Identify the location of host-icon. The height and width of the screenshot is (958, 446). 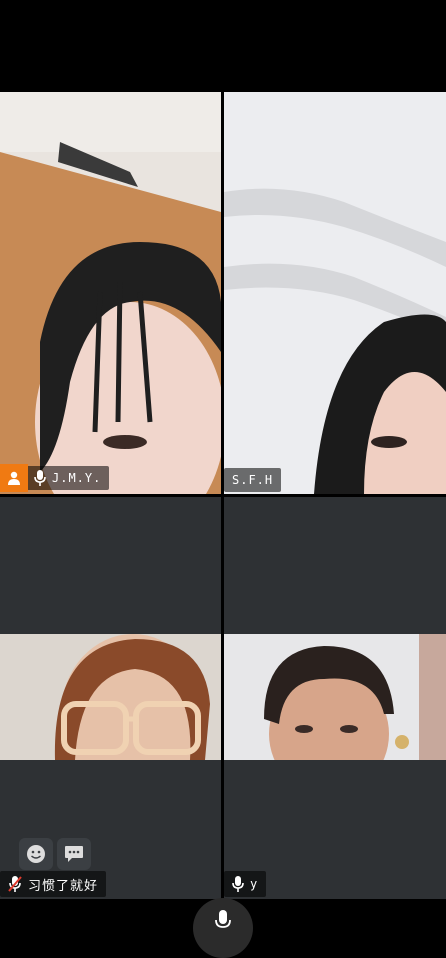
(14, 478).